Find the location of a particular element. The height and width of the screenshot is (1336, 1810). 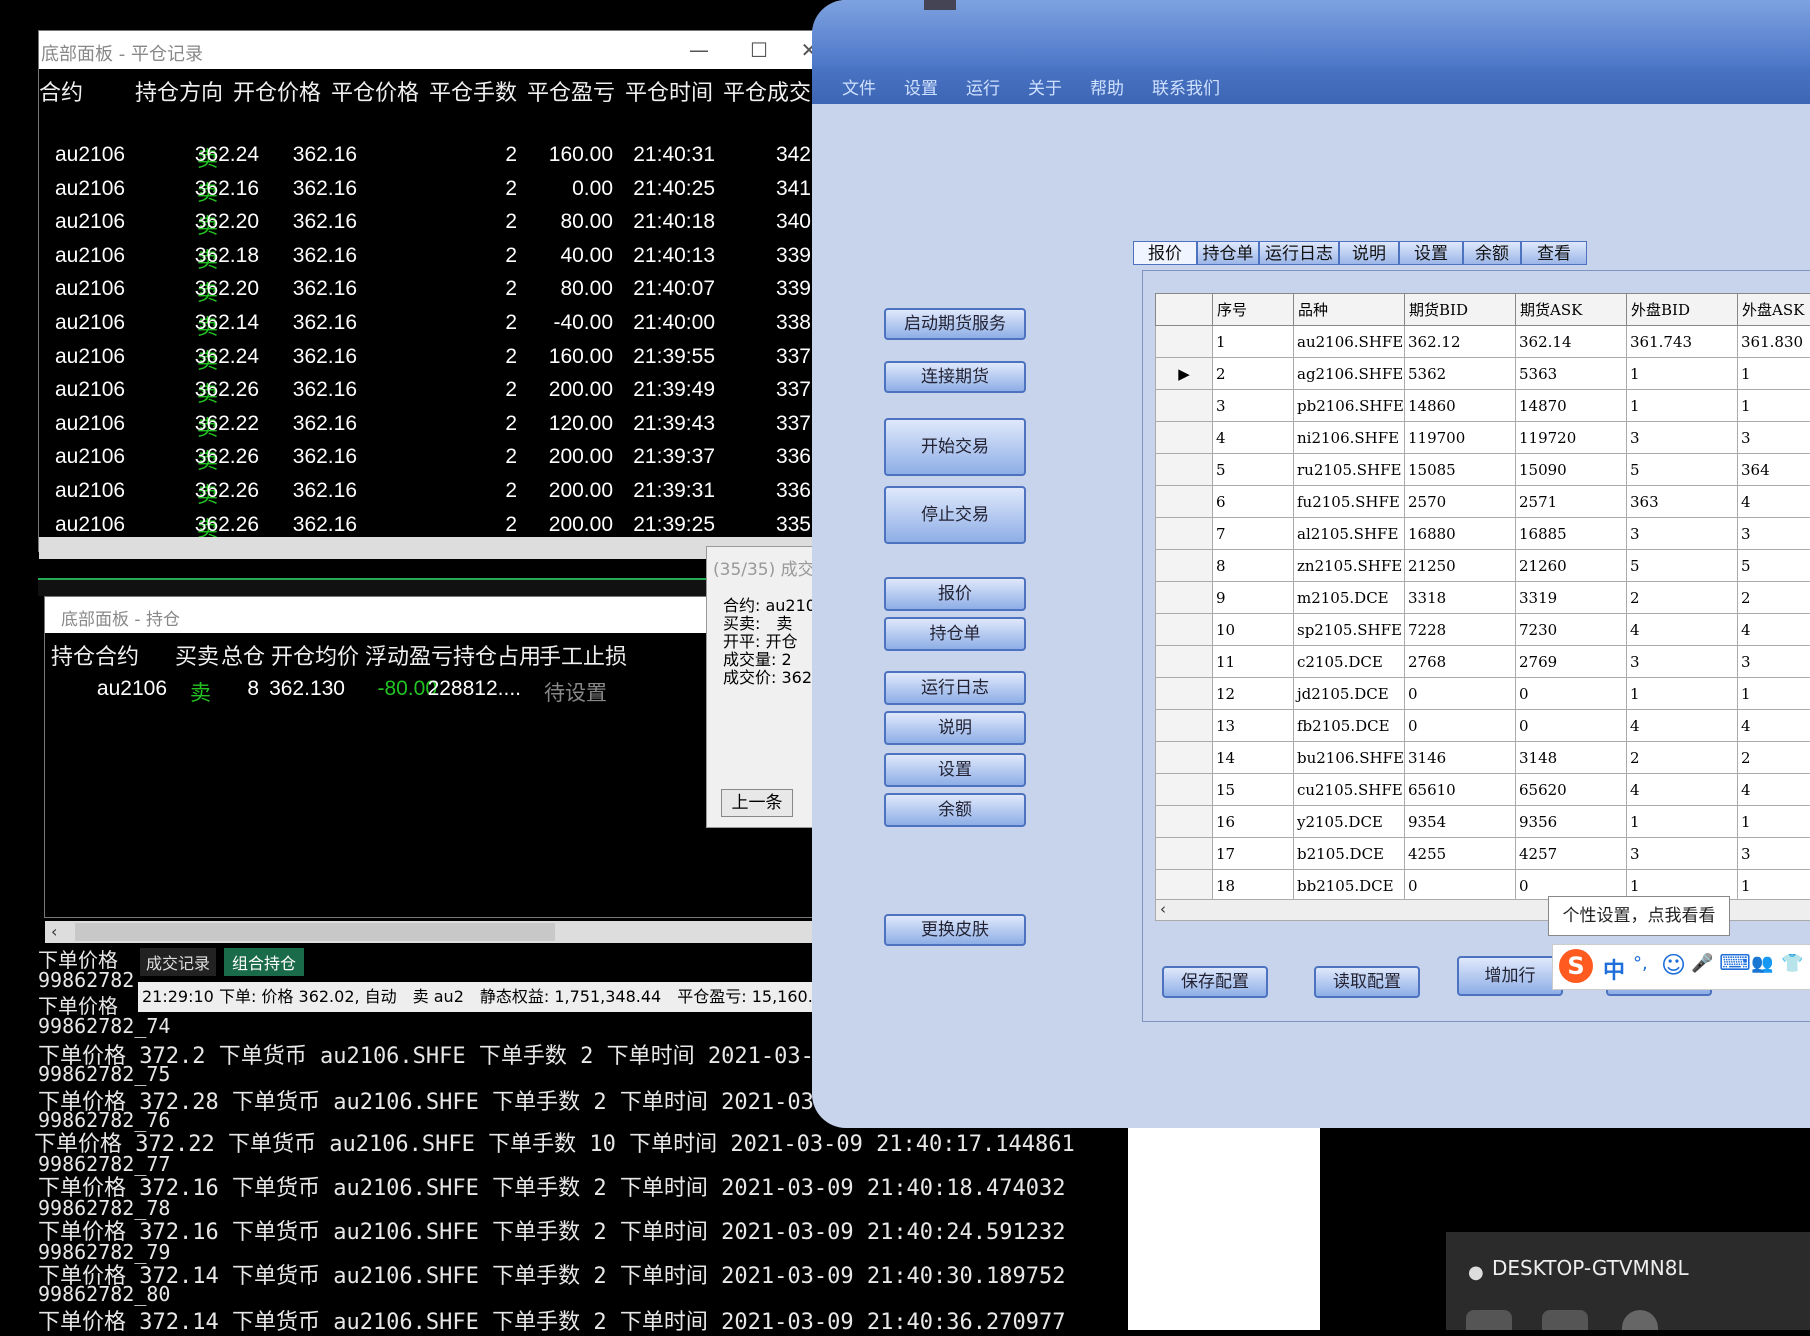

table-row: au2106卖362.18362.16240.0021:40:13339 is located at coordinates (426, 255).